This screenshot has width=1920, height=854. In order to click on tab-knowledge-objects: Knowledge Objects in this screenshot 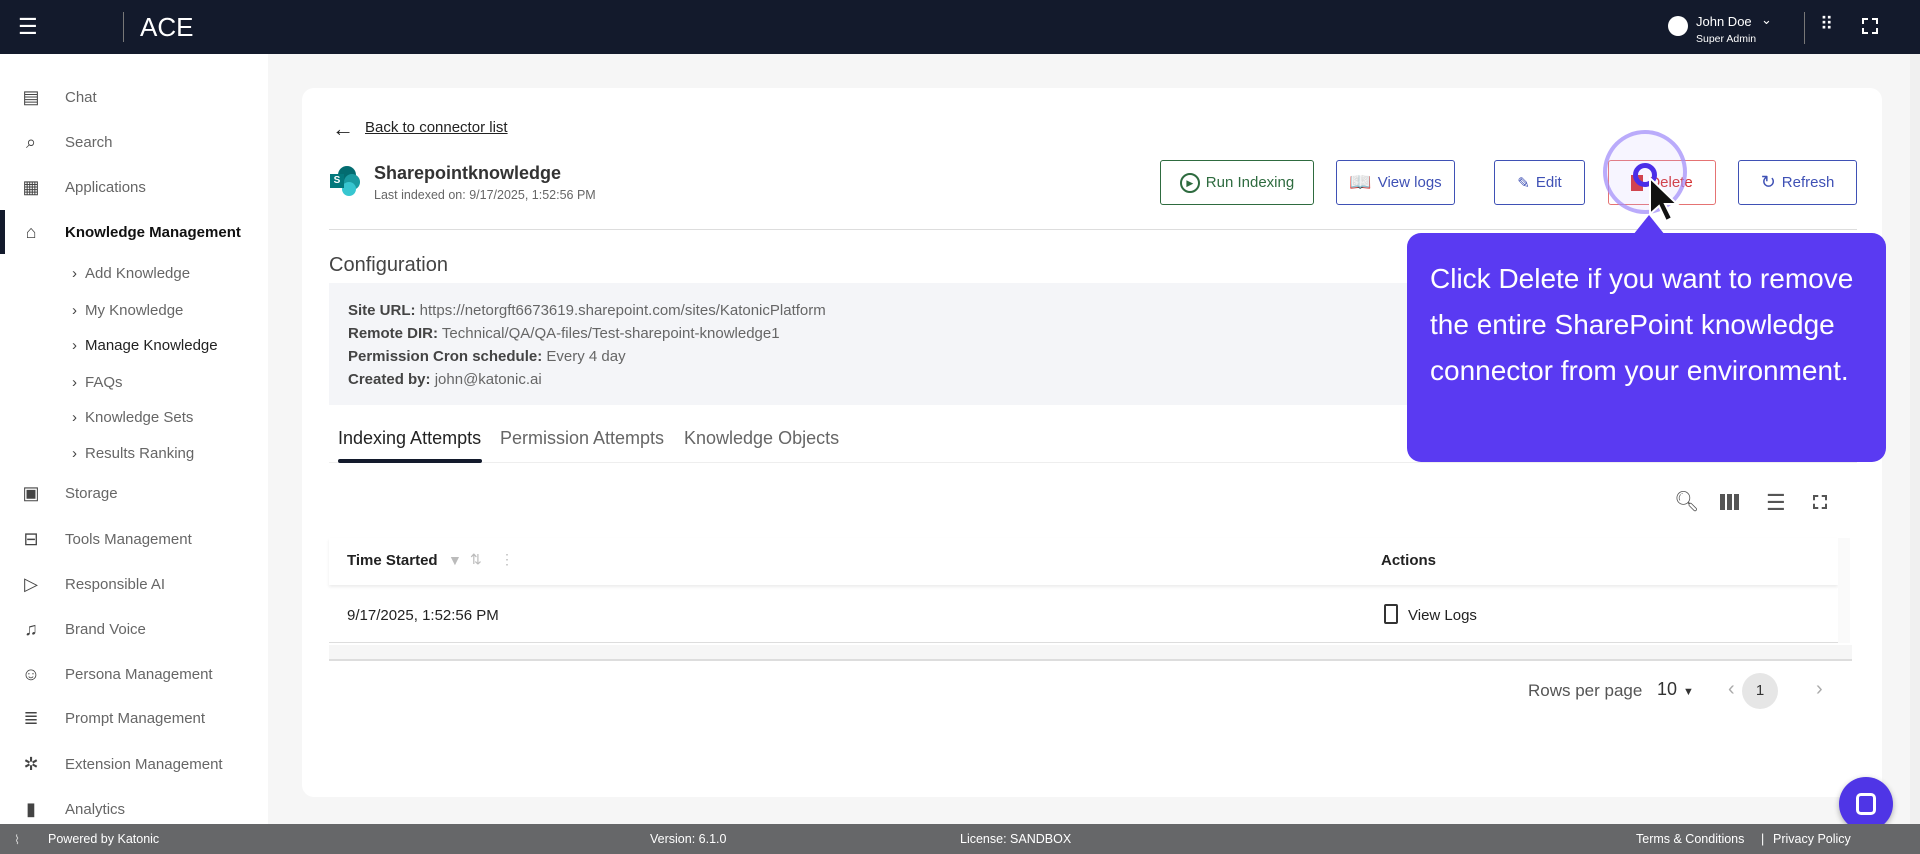, I will do `click(761, 438)`.